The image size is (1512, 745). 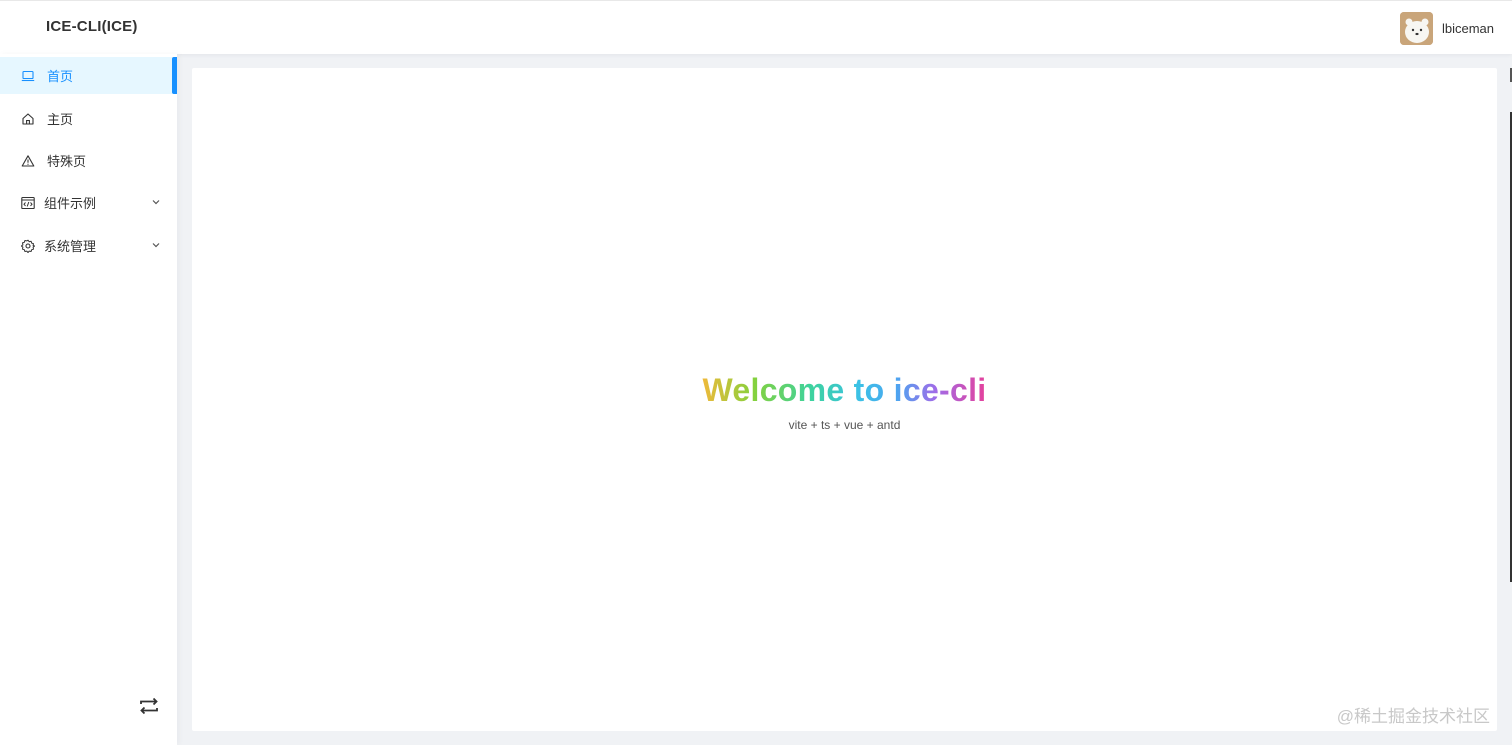 What do you see at coordinates (756, 27) in the screenshot?
I see `top-header: ICE-CLI(ICE) lbiceman` at bounding box center [756, 27].